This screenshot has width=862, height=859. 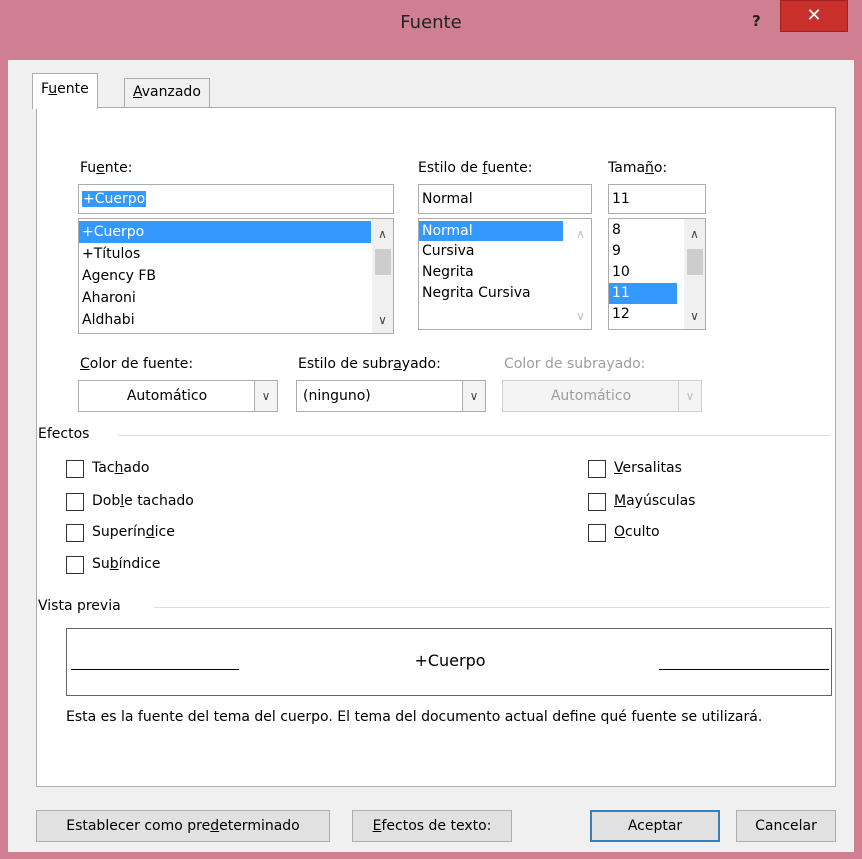 What do you see at coordinates (106, 168) in the screenshot?
I see `font-label: Fuente:` at bounding box center [106, 168].